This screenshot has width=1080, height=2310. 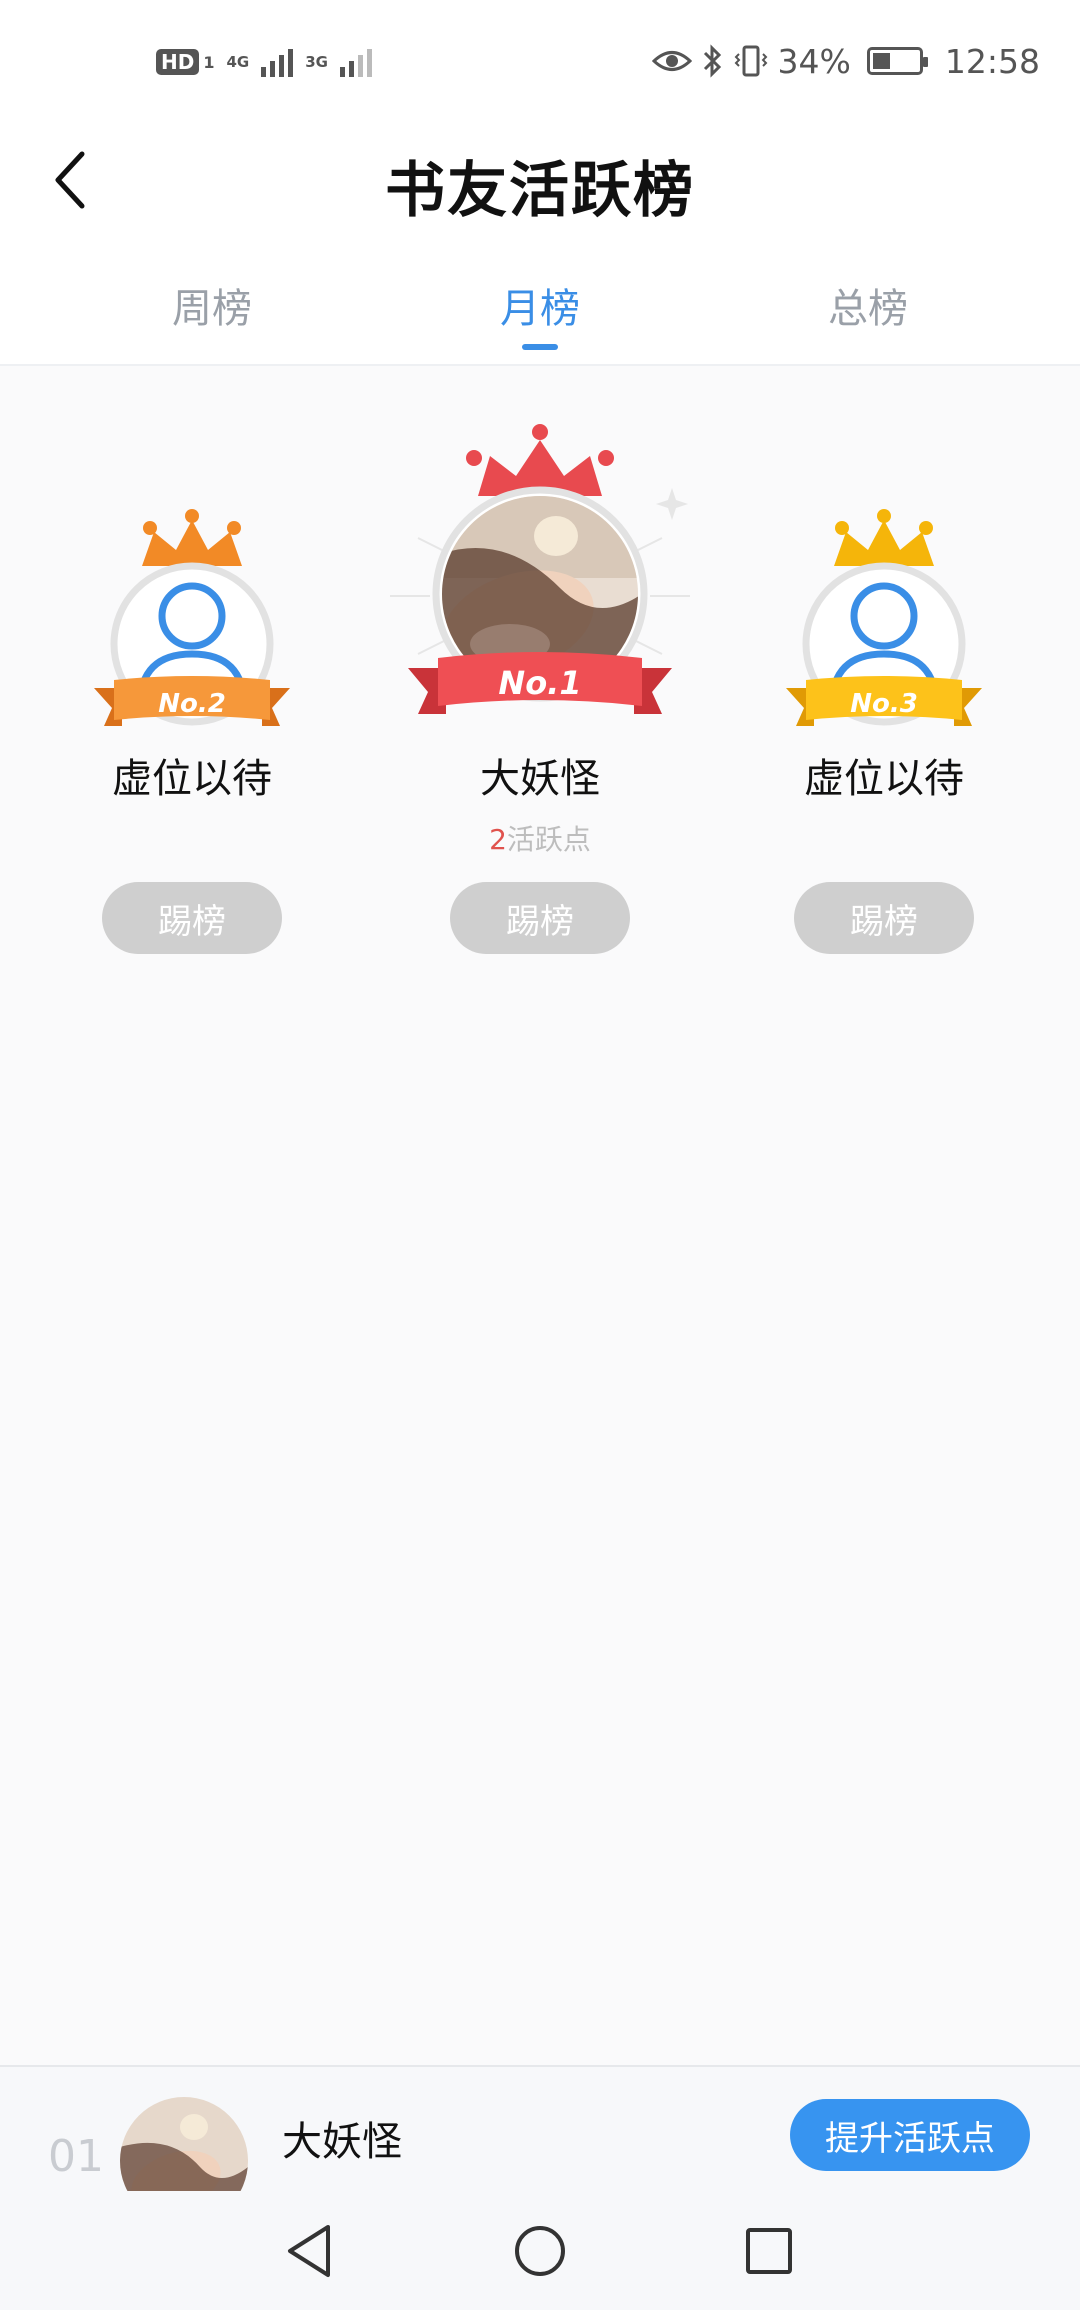 I want to click on rank-1-label: No.1, so click(x=539, y=683).